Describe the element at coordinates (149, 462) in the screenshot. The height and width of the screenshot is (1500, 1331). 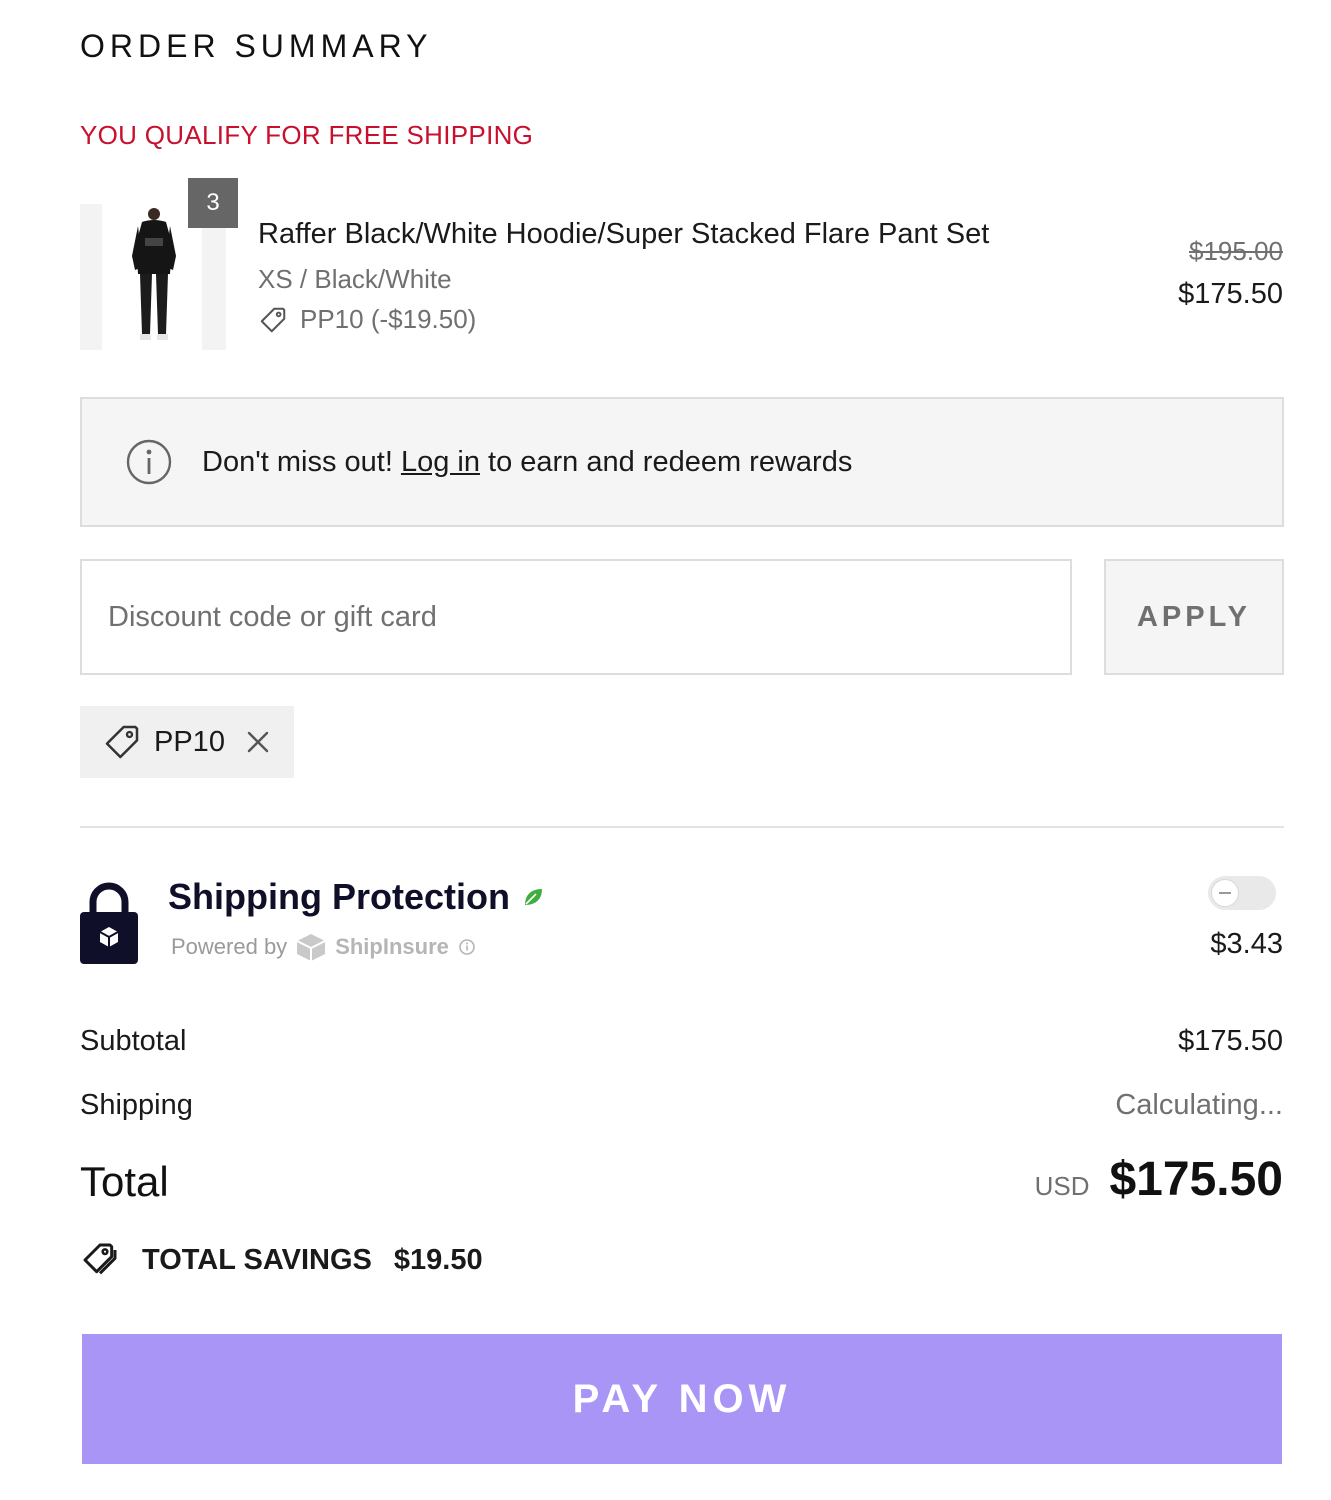
I see `info-icon` at that location.